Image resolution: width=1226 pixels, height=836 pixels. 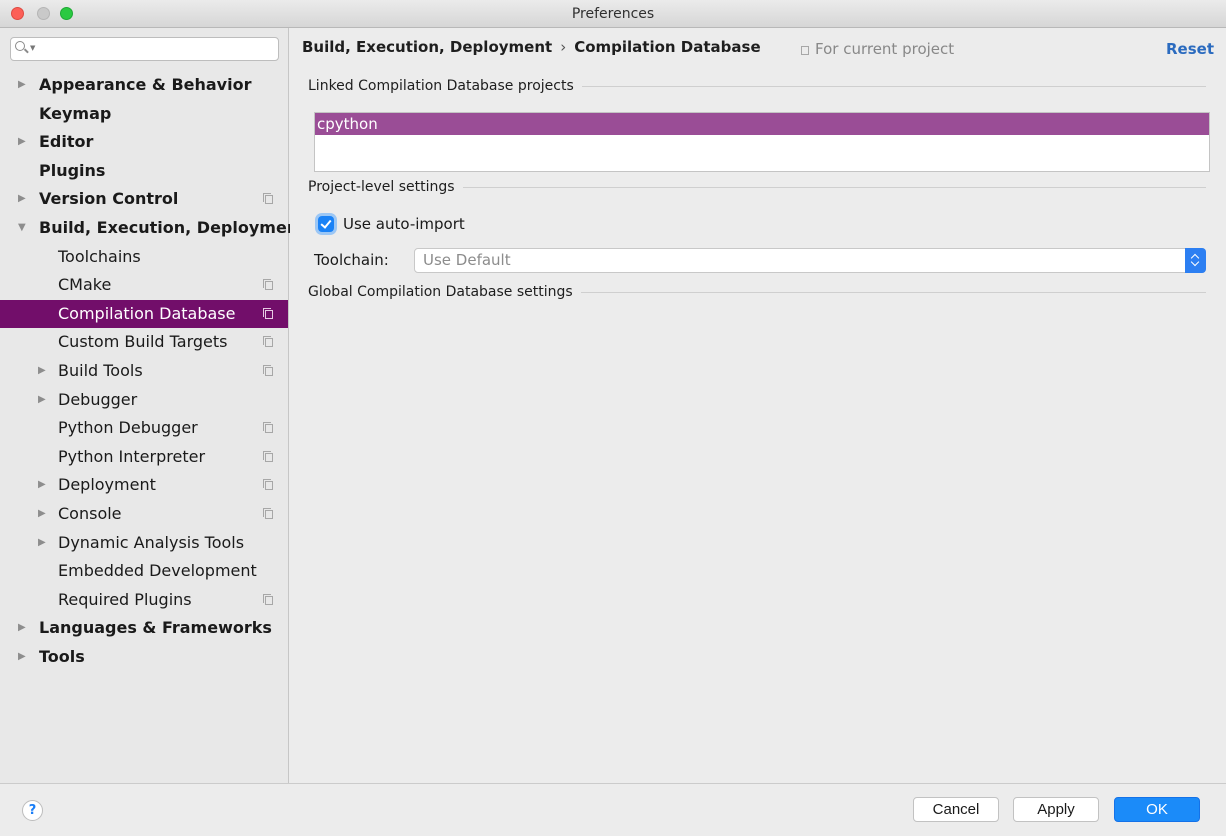 I want to click on sidebar-item-label: Build Tools, so click(x=100, y=370).